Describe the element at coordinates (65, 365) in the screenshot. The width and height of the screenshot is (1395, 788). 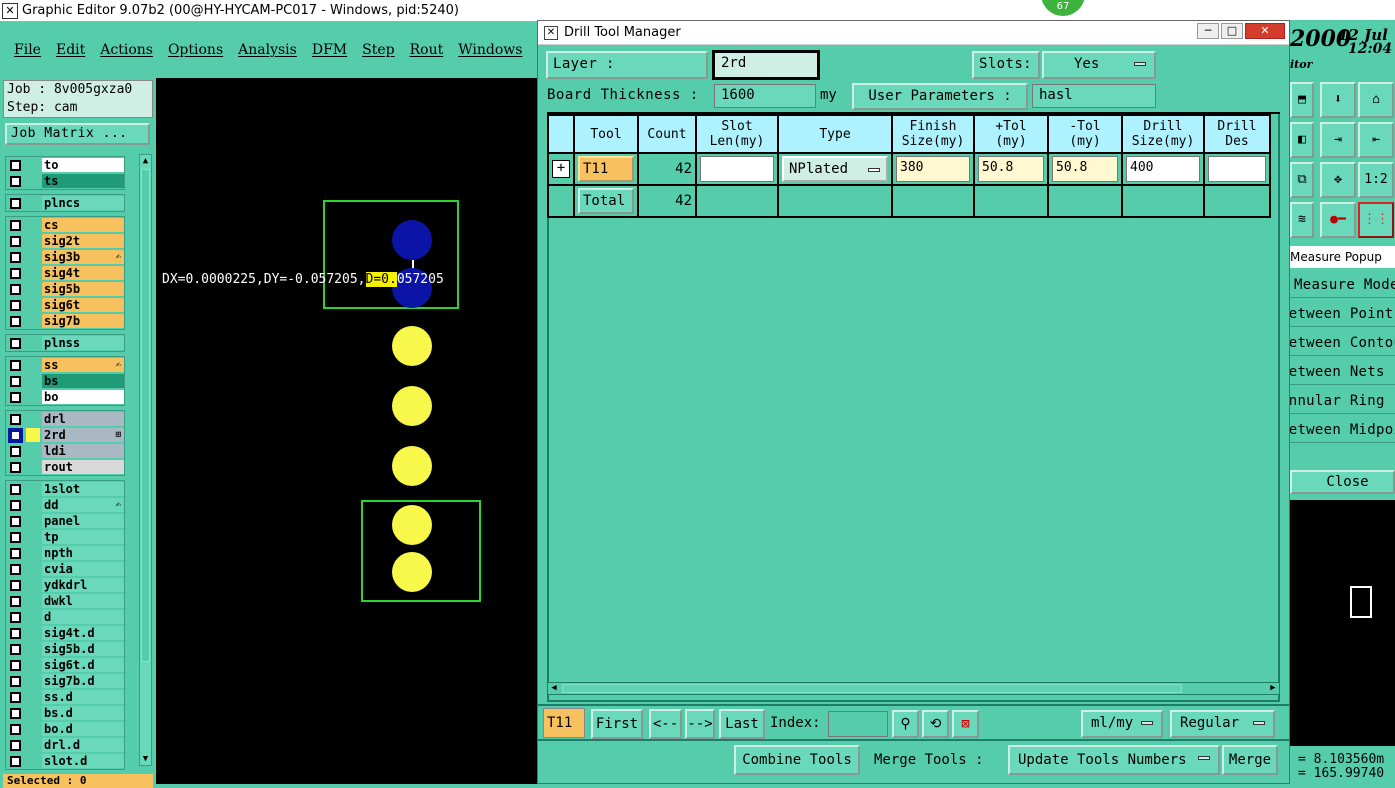
I see `layer-row-ss: ss ✍` at that location.